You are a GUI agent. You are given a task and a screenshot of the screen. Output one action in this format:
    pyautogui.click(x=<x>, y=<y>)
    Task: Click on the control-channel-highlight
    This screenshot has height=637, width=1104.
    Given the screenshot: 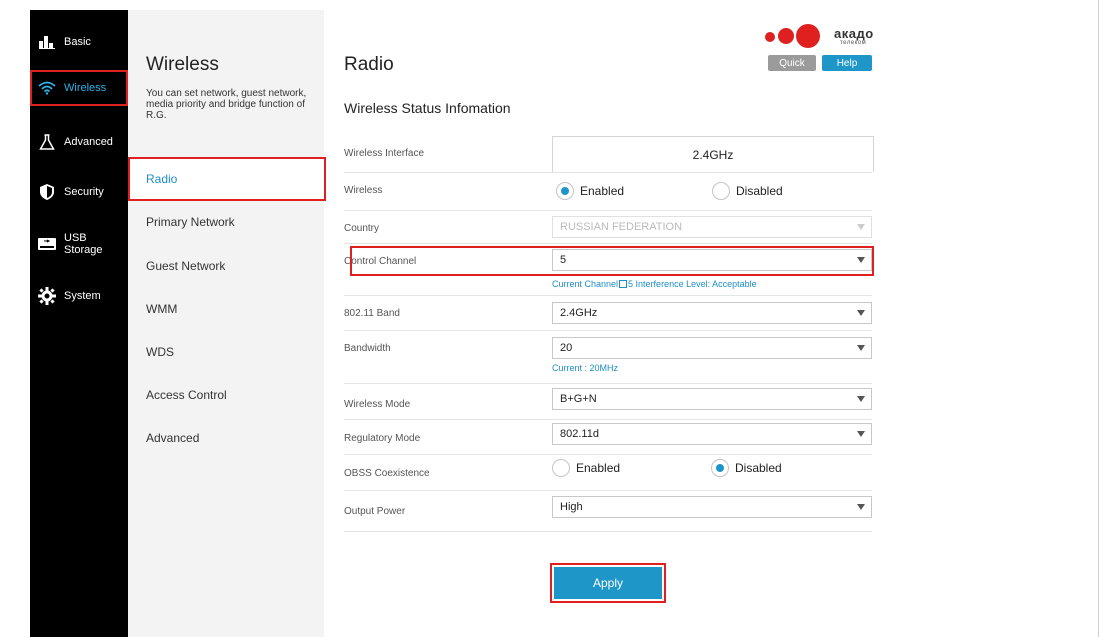 What is the action you would take?
    pyautogui.click(x=612, y=261)
    